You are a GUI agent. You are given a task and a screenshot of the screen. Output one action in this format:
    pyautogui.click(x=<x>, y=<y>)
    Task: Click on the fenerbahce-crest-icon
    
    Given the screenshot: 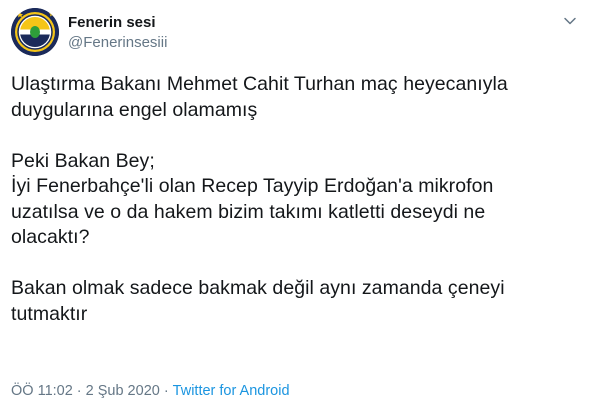 What is the action you would take?
    pyautogui.click(x=35, y=32)
    